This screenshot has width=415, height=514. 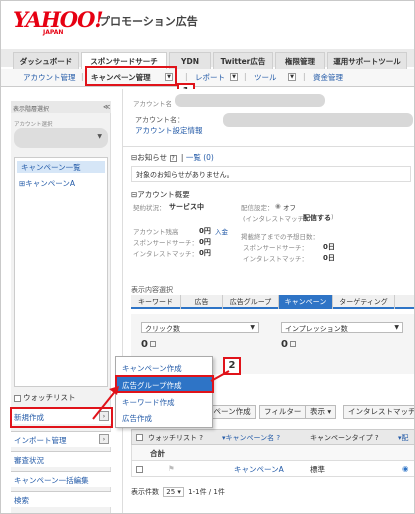 What do you see at coordinates (161, 395) in the screenshot?
I see `annotation-arrows` at bounding box center [161, 395].